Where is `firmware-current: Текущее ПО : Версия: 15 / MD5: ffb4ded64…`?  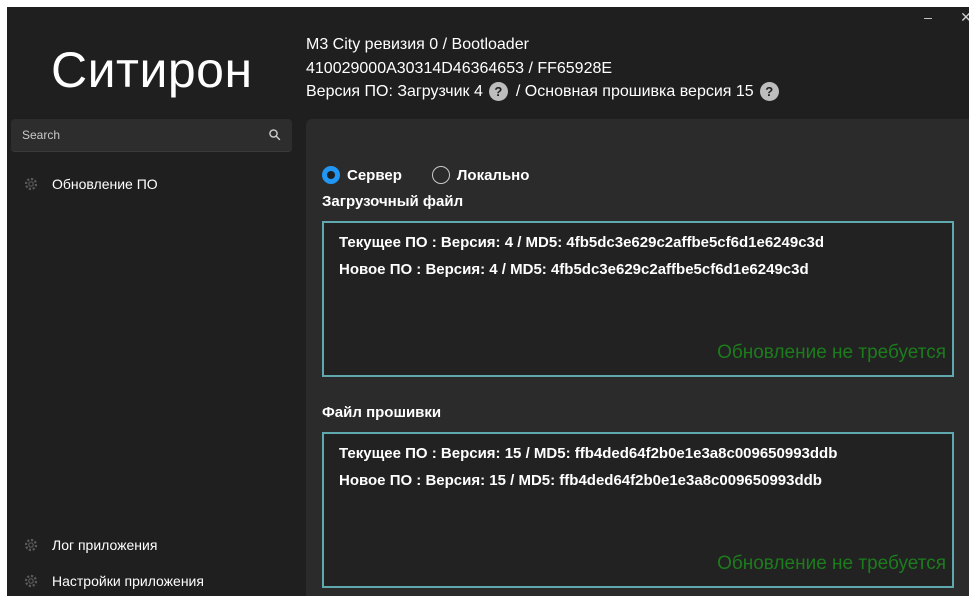
firmware-current: Текущее ПО : Версия: 15 / MD5: ffb4ded64… is located at coordinates (588, 453).